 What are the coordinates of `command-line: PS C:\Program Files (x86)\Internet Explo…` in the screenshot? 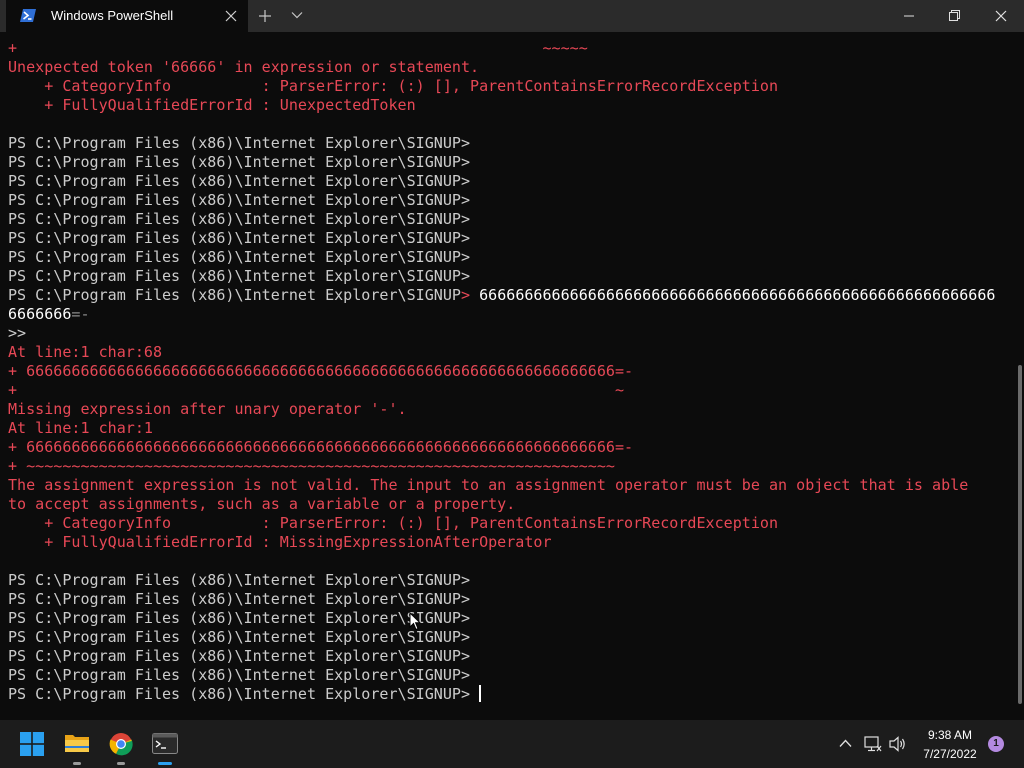 It's located at (508, 295).